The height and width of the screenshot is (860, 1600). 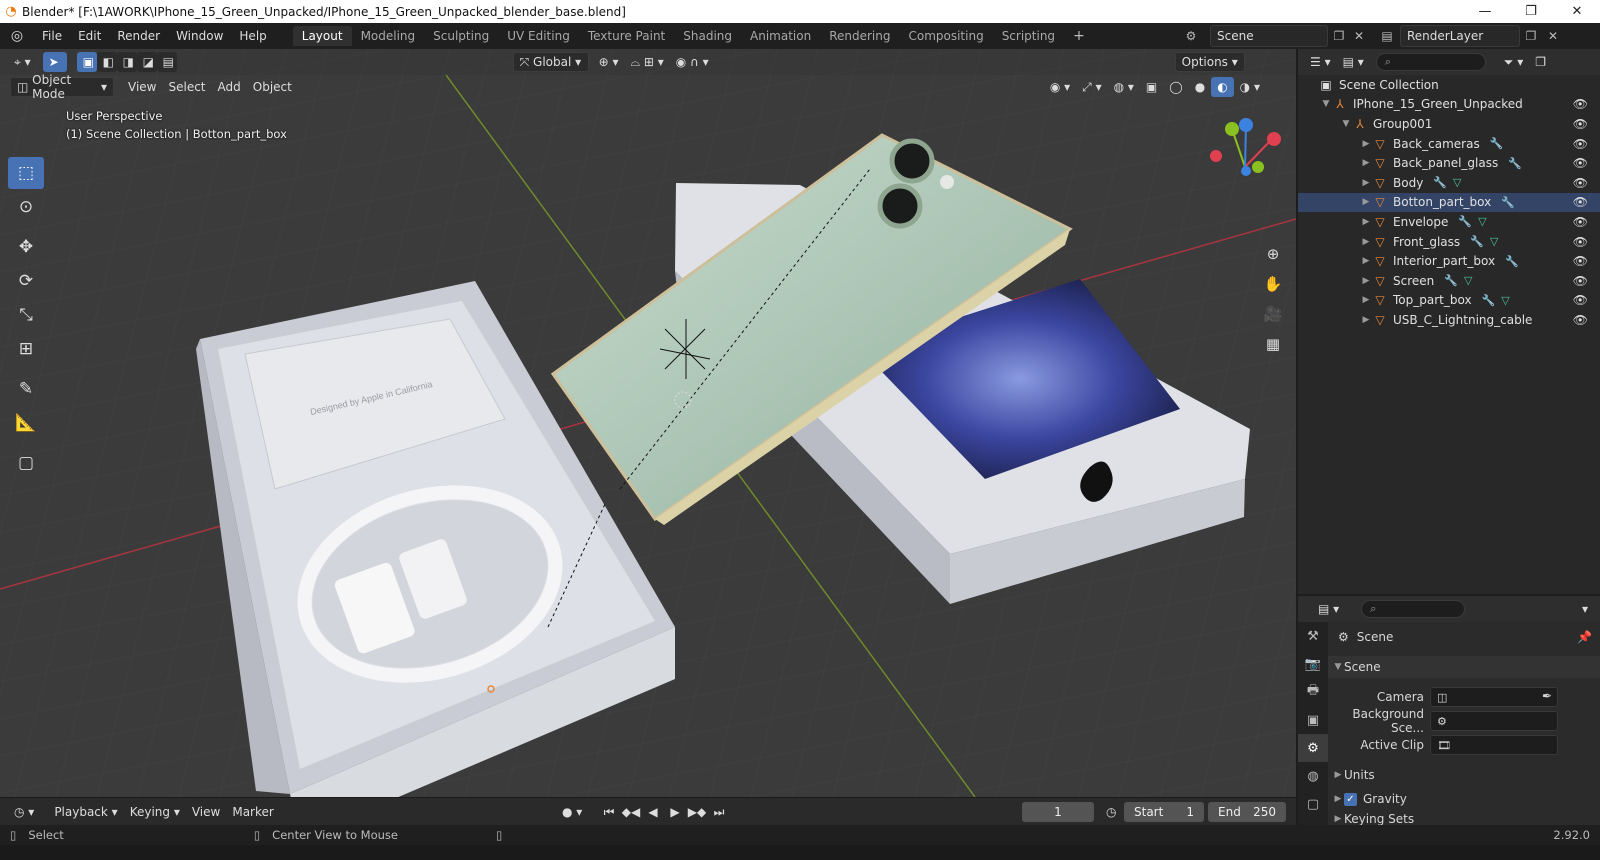 What do you see at coordinates (26, 315) in the screenshot?
I see `scale-icon: ⤡` at bounding box center [26, 315].